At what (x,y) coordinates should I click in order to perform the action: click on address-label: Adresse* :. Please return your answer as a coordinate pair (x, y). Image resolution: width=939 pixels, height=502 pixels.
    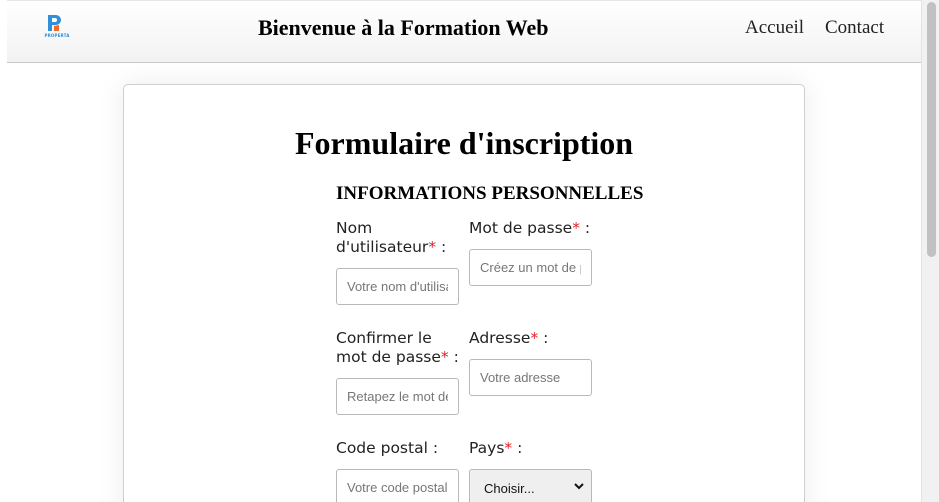
    Looking at the image, I should click on (509, 338).